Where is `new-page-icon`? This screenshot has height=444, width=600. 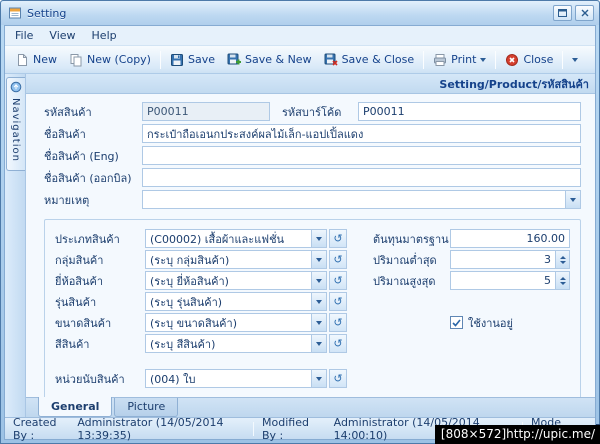 new-page-icon is located at coordinates (22, 59).